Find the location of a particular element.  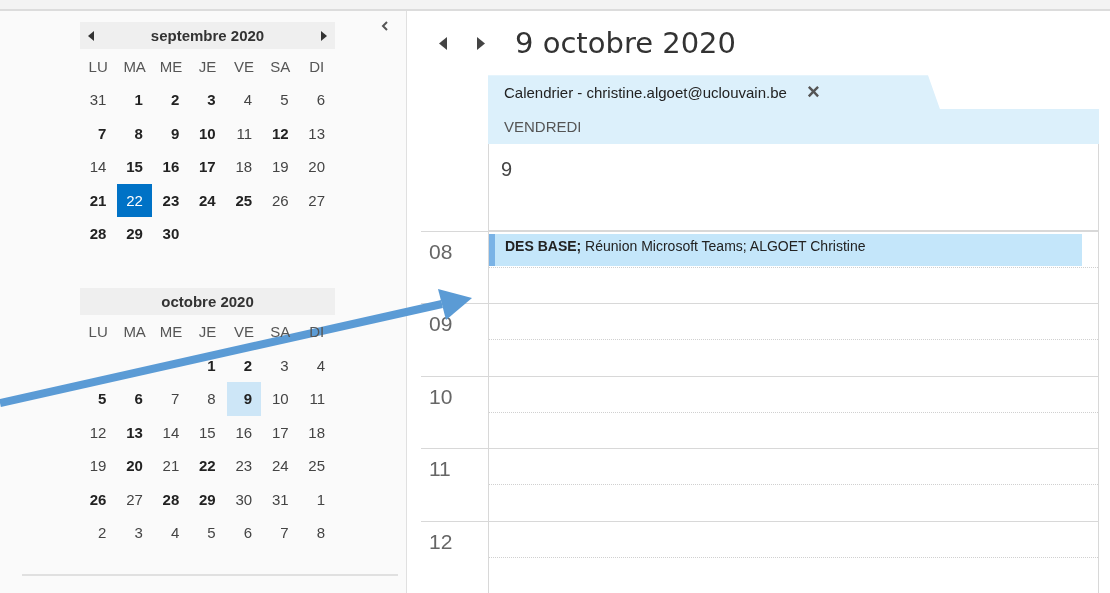

weekday-title: VENDREDI is located at coordinates (543, 127).